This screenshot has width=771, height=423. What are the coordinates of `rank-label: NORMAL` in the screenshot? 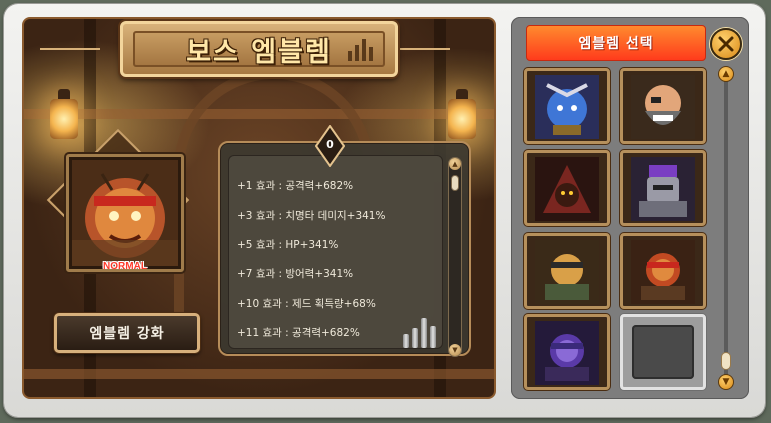 It's located at (125, 266).